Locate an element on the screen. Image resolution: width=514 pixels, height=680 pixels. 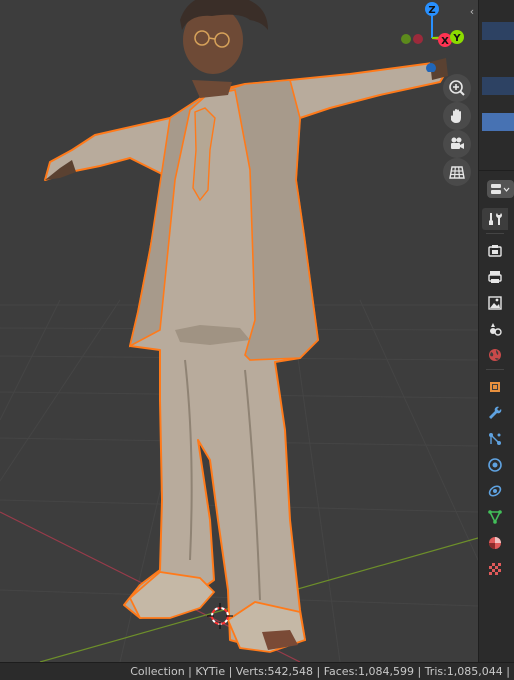
tab-modifiers is located at coordinates (495, 413).